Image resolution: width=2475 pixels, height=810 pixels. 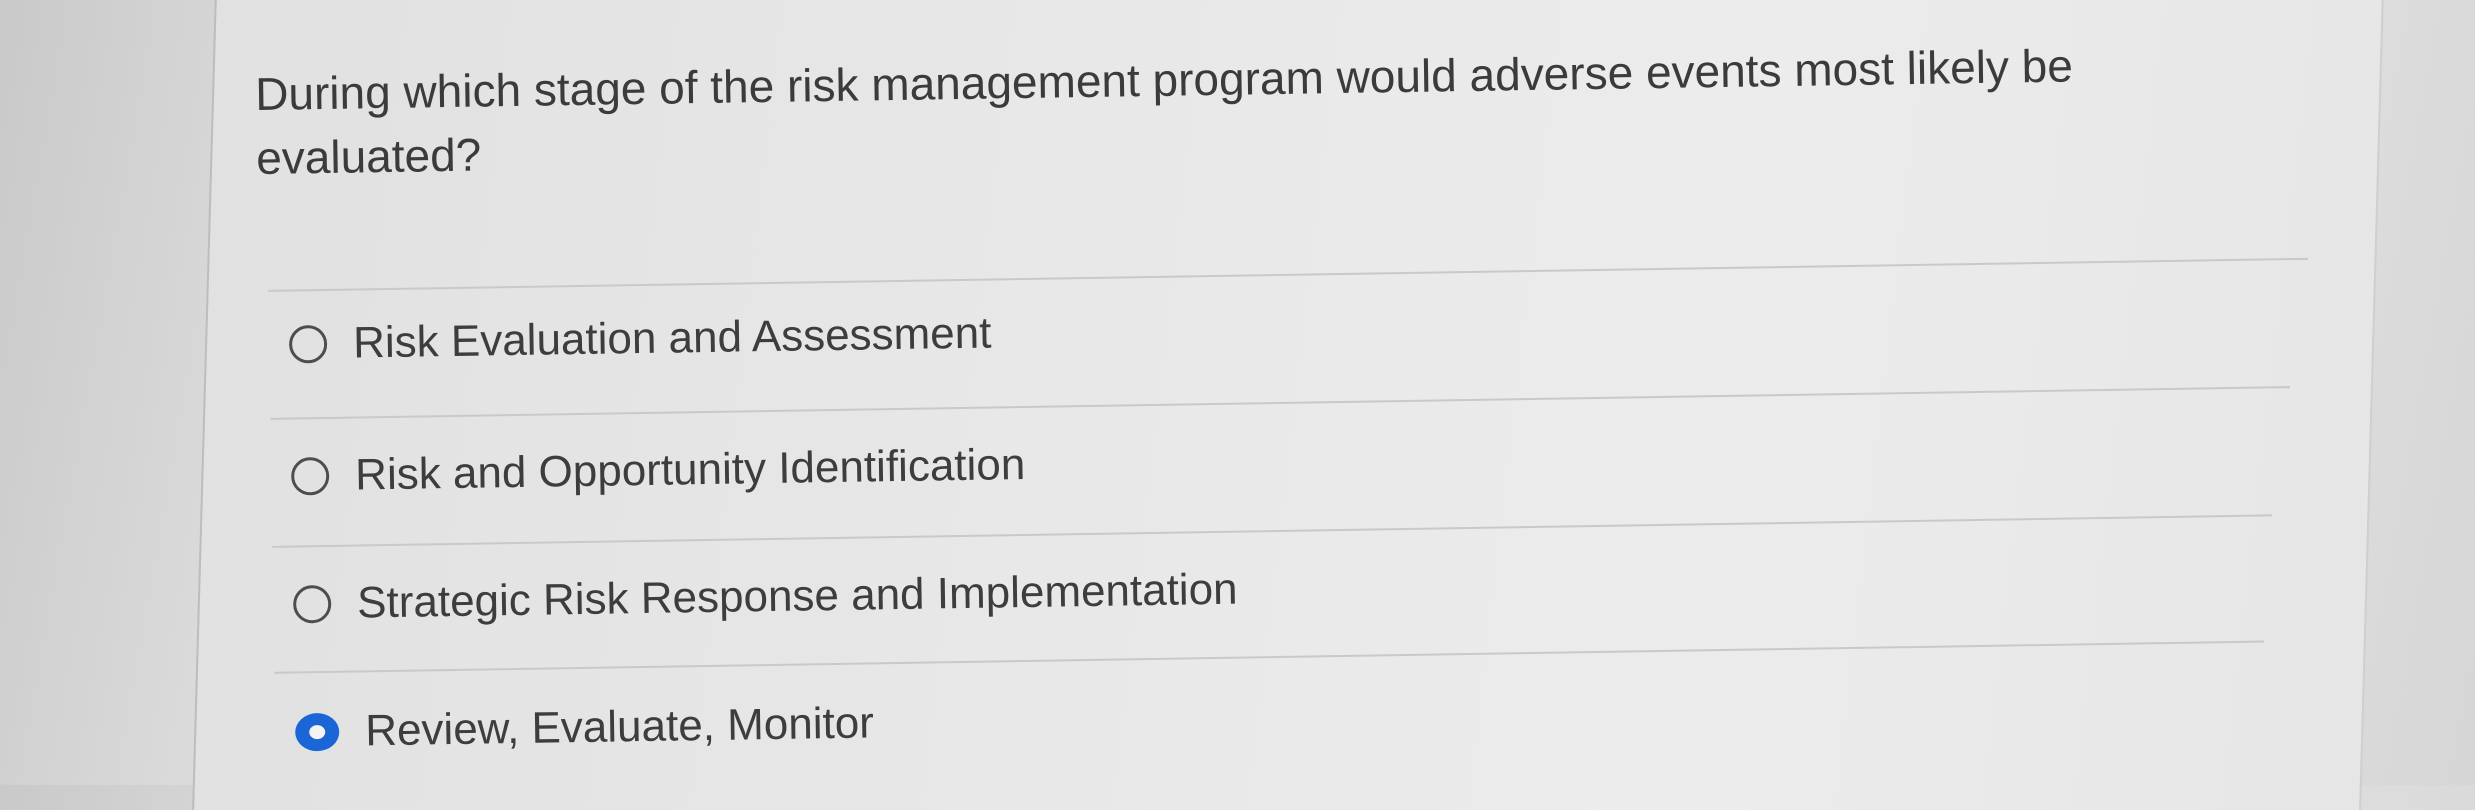 I want to click on answer-option-4: Review, Evaluate, Monitor, so click(x=584, y=727).